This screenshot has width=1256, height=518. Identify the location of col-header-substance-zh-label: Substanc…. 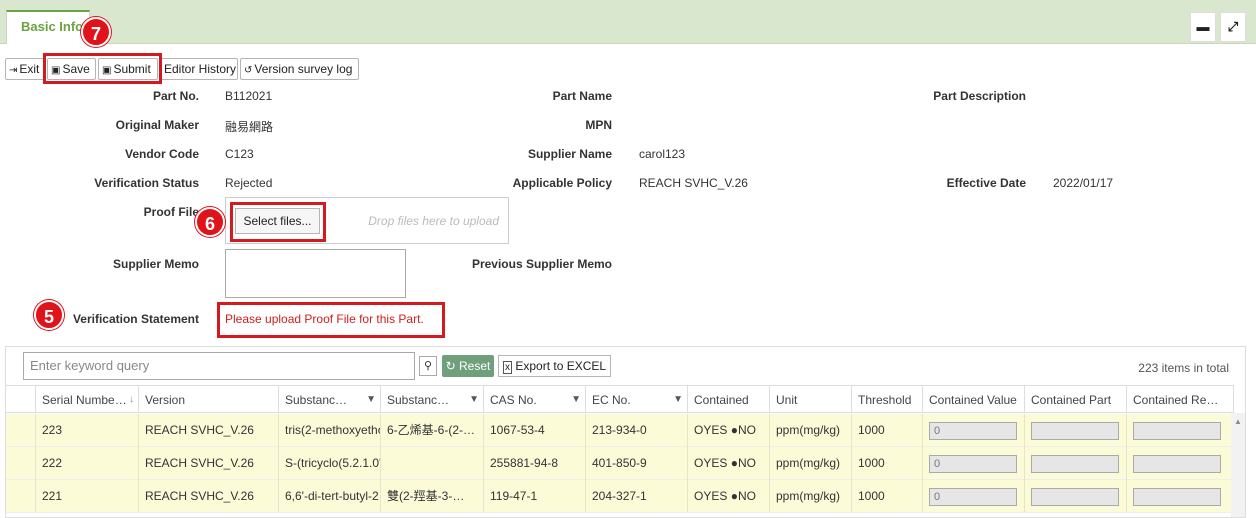
(418, 400).